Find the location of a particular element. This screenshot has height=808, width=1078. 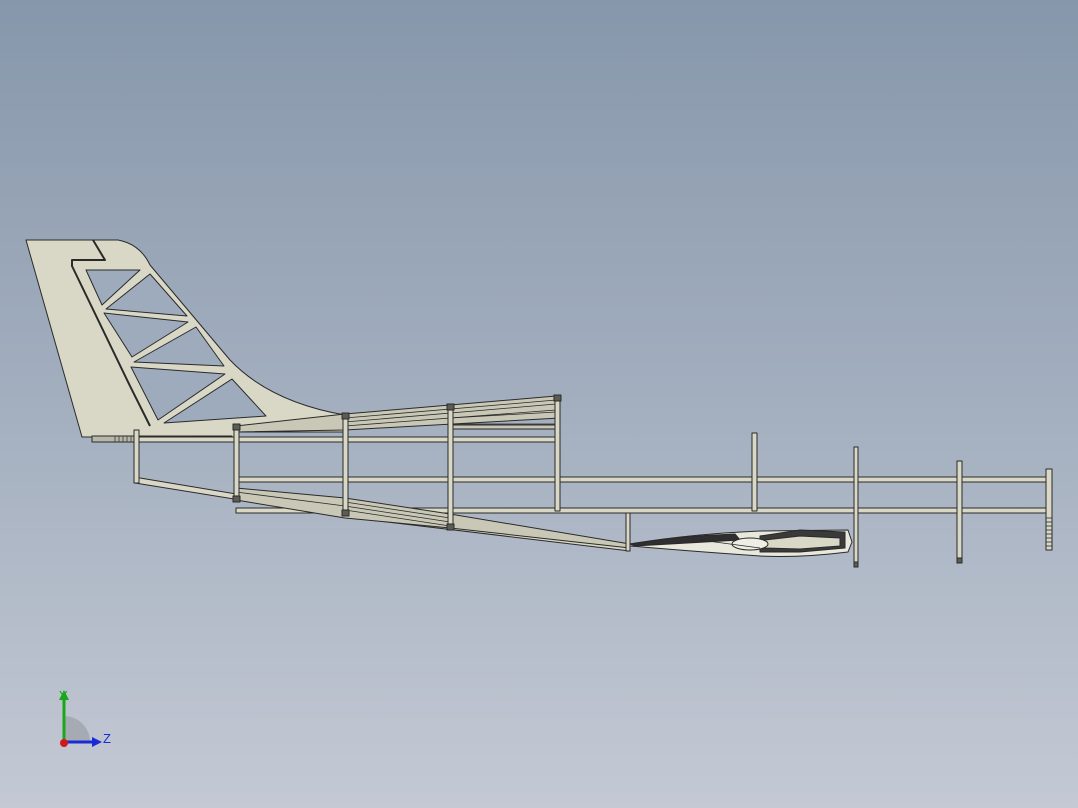

y-axis-label: Y is located at coordinates (63, 695).